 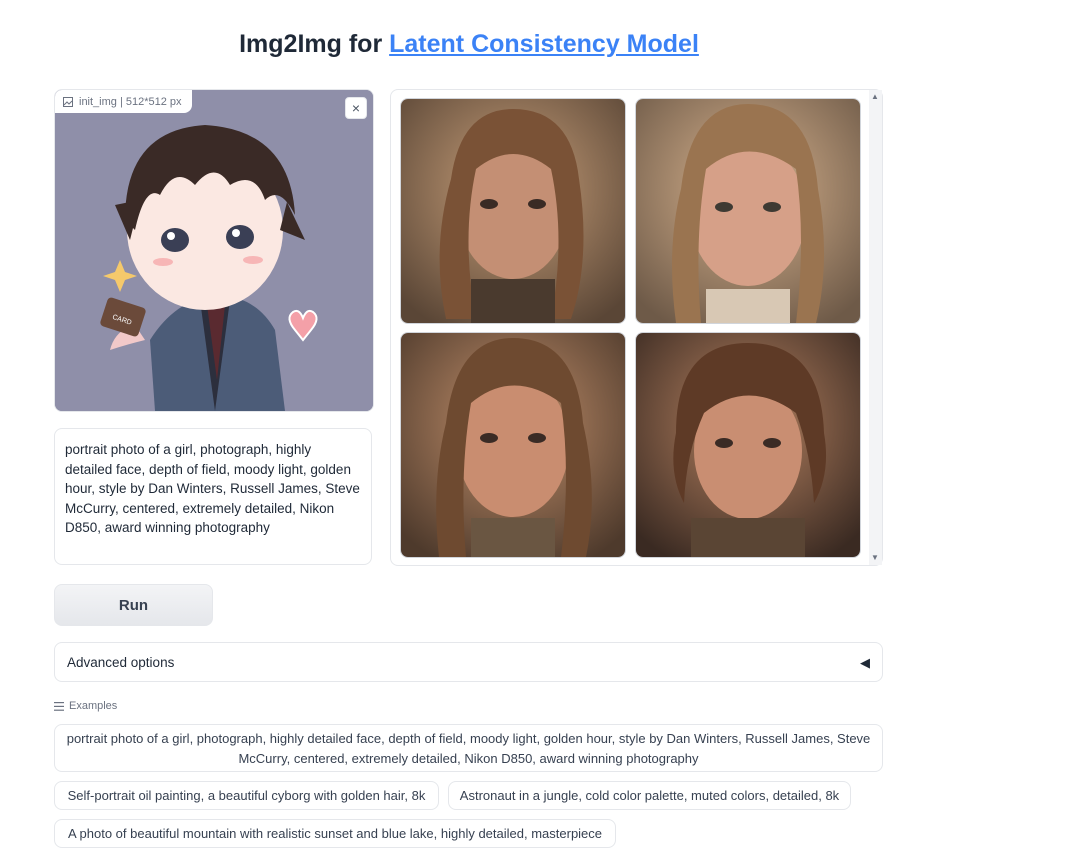 I want to click on examples-label-text: Examples, so click(x=93, y=706).